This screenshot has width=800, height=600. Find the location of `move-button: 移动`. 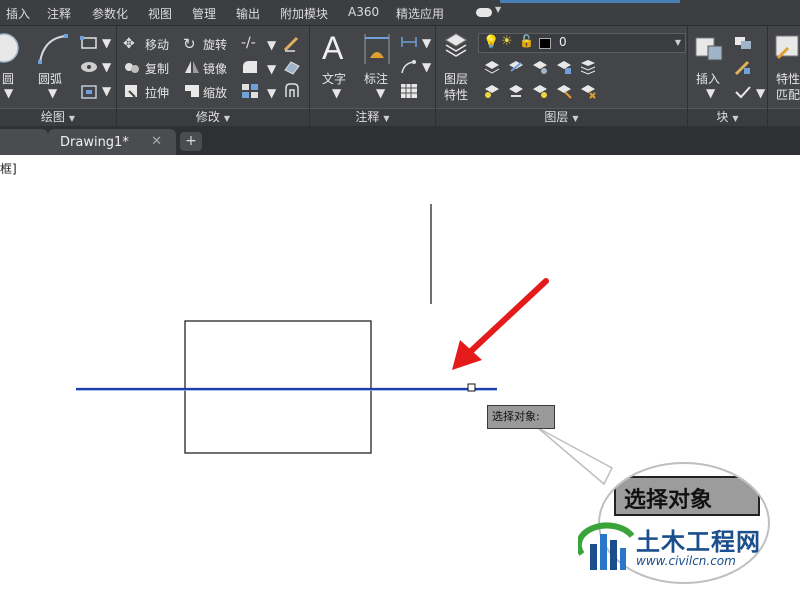

move-button: 移动 is located at coordinates (157, 44).